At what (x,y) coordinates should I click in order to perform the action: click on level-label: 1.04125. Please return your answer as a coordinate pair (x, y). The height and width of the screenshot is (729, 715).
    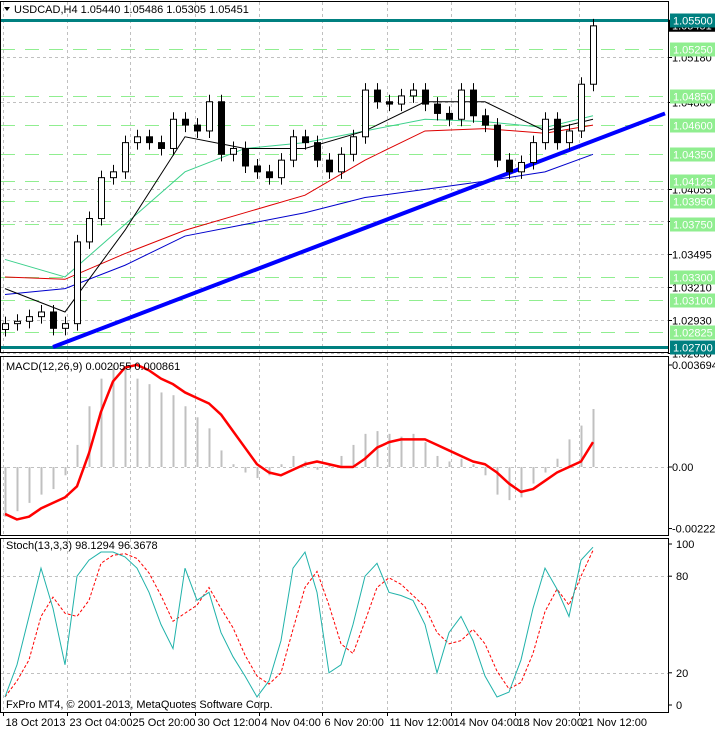
    Looking at the image, I should click on (693, 183).